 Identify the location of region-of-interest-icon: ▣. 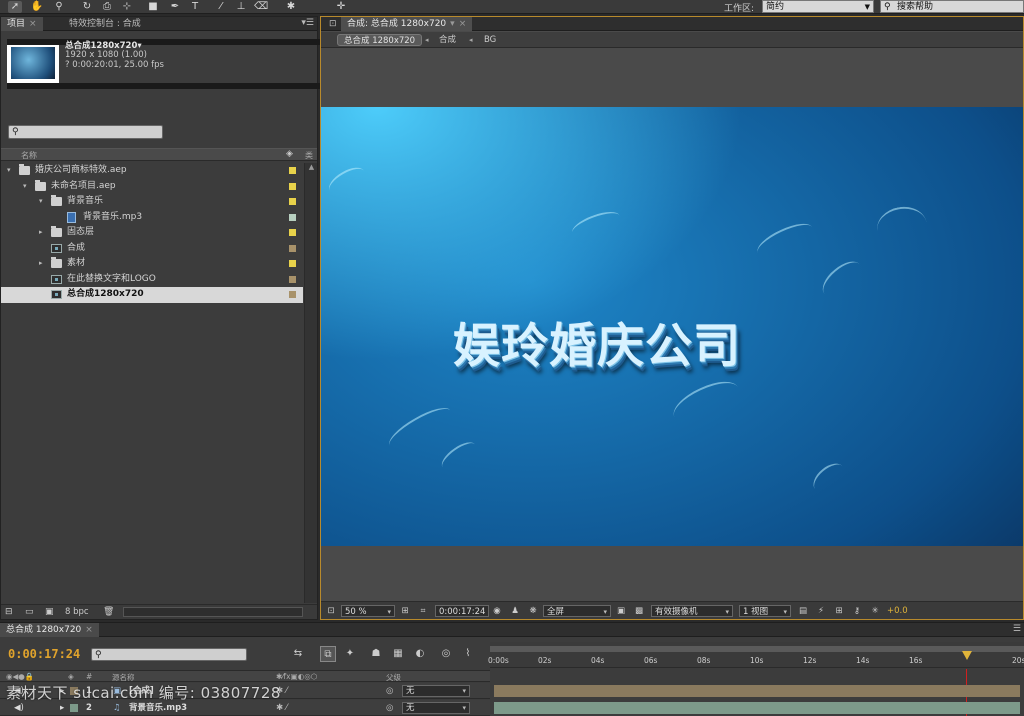
(621, 611).